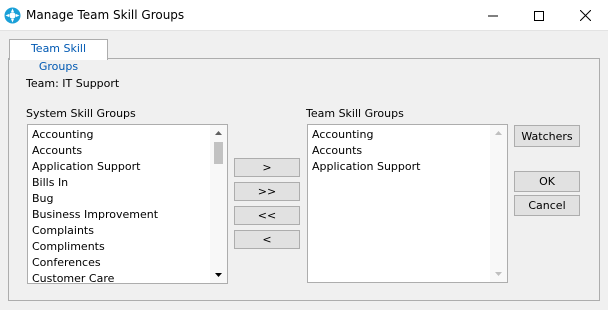  Describe the element at coordinates (68, 247) in the screenshot. I see `list-item: Compliments` at that location.